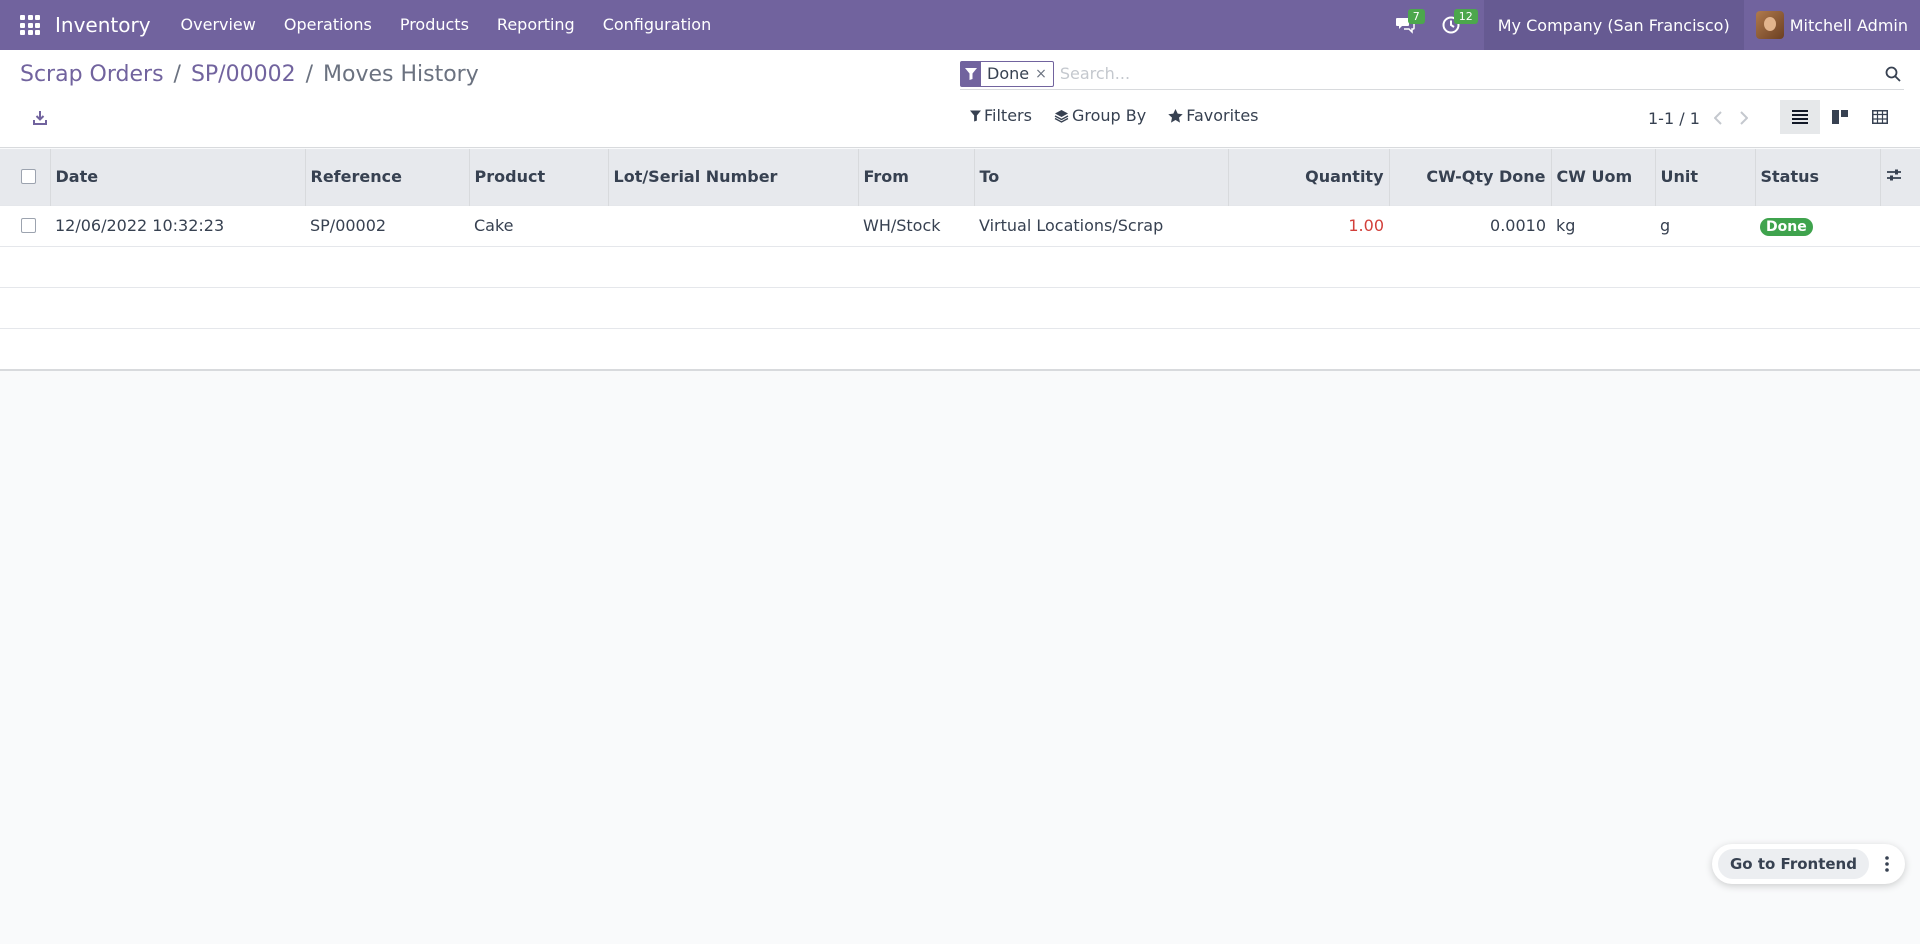 The width and height of the screenshot is (1920, 944). I want to click on select-all-checkbox, so click(28, 177).